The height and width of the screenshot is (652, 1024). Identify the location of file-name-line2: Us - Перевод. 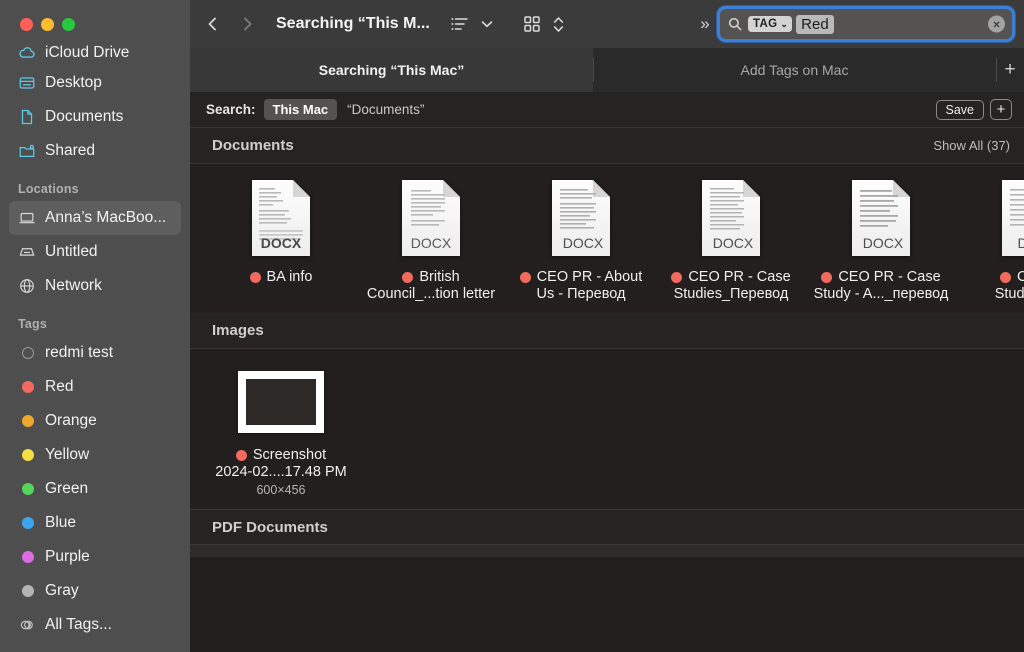
(581, 294).